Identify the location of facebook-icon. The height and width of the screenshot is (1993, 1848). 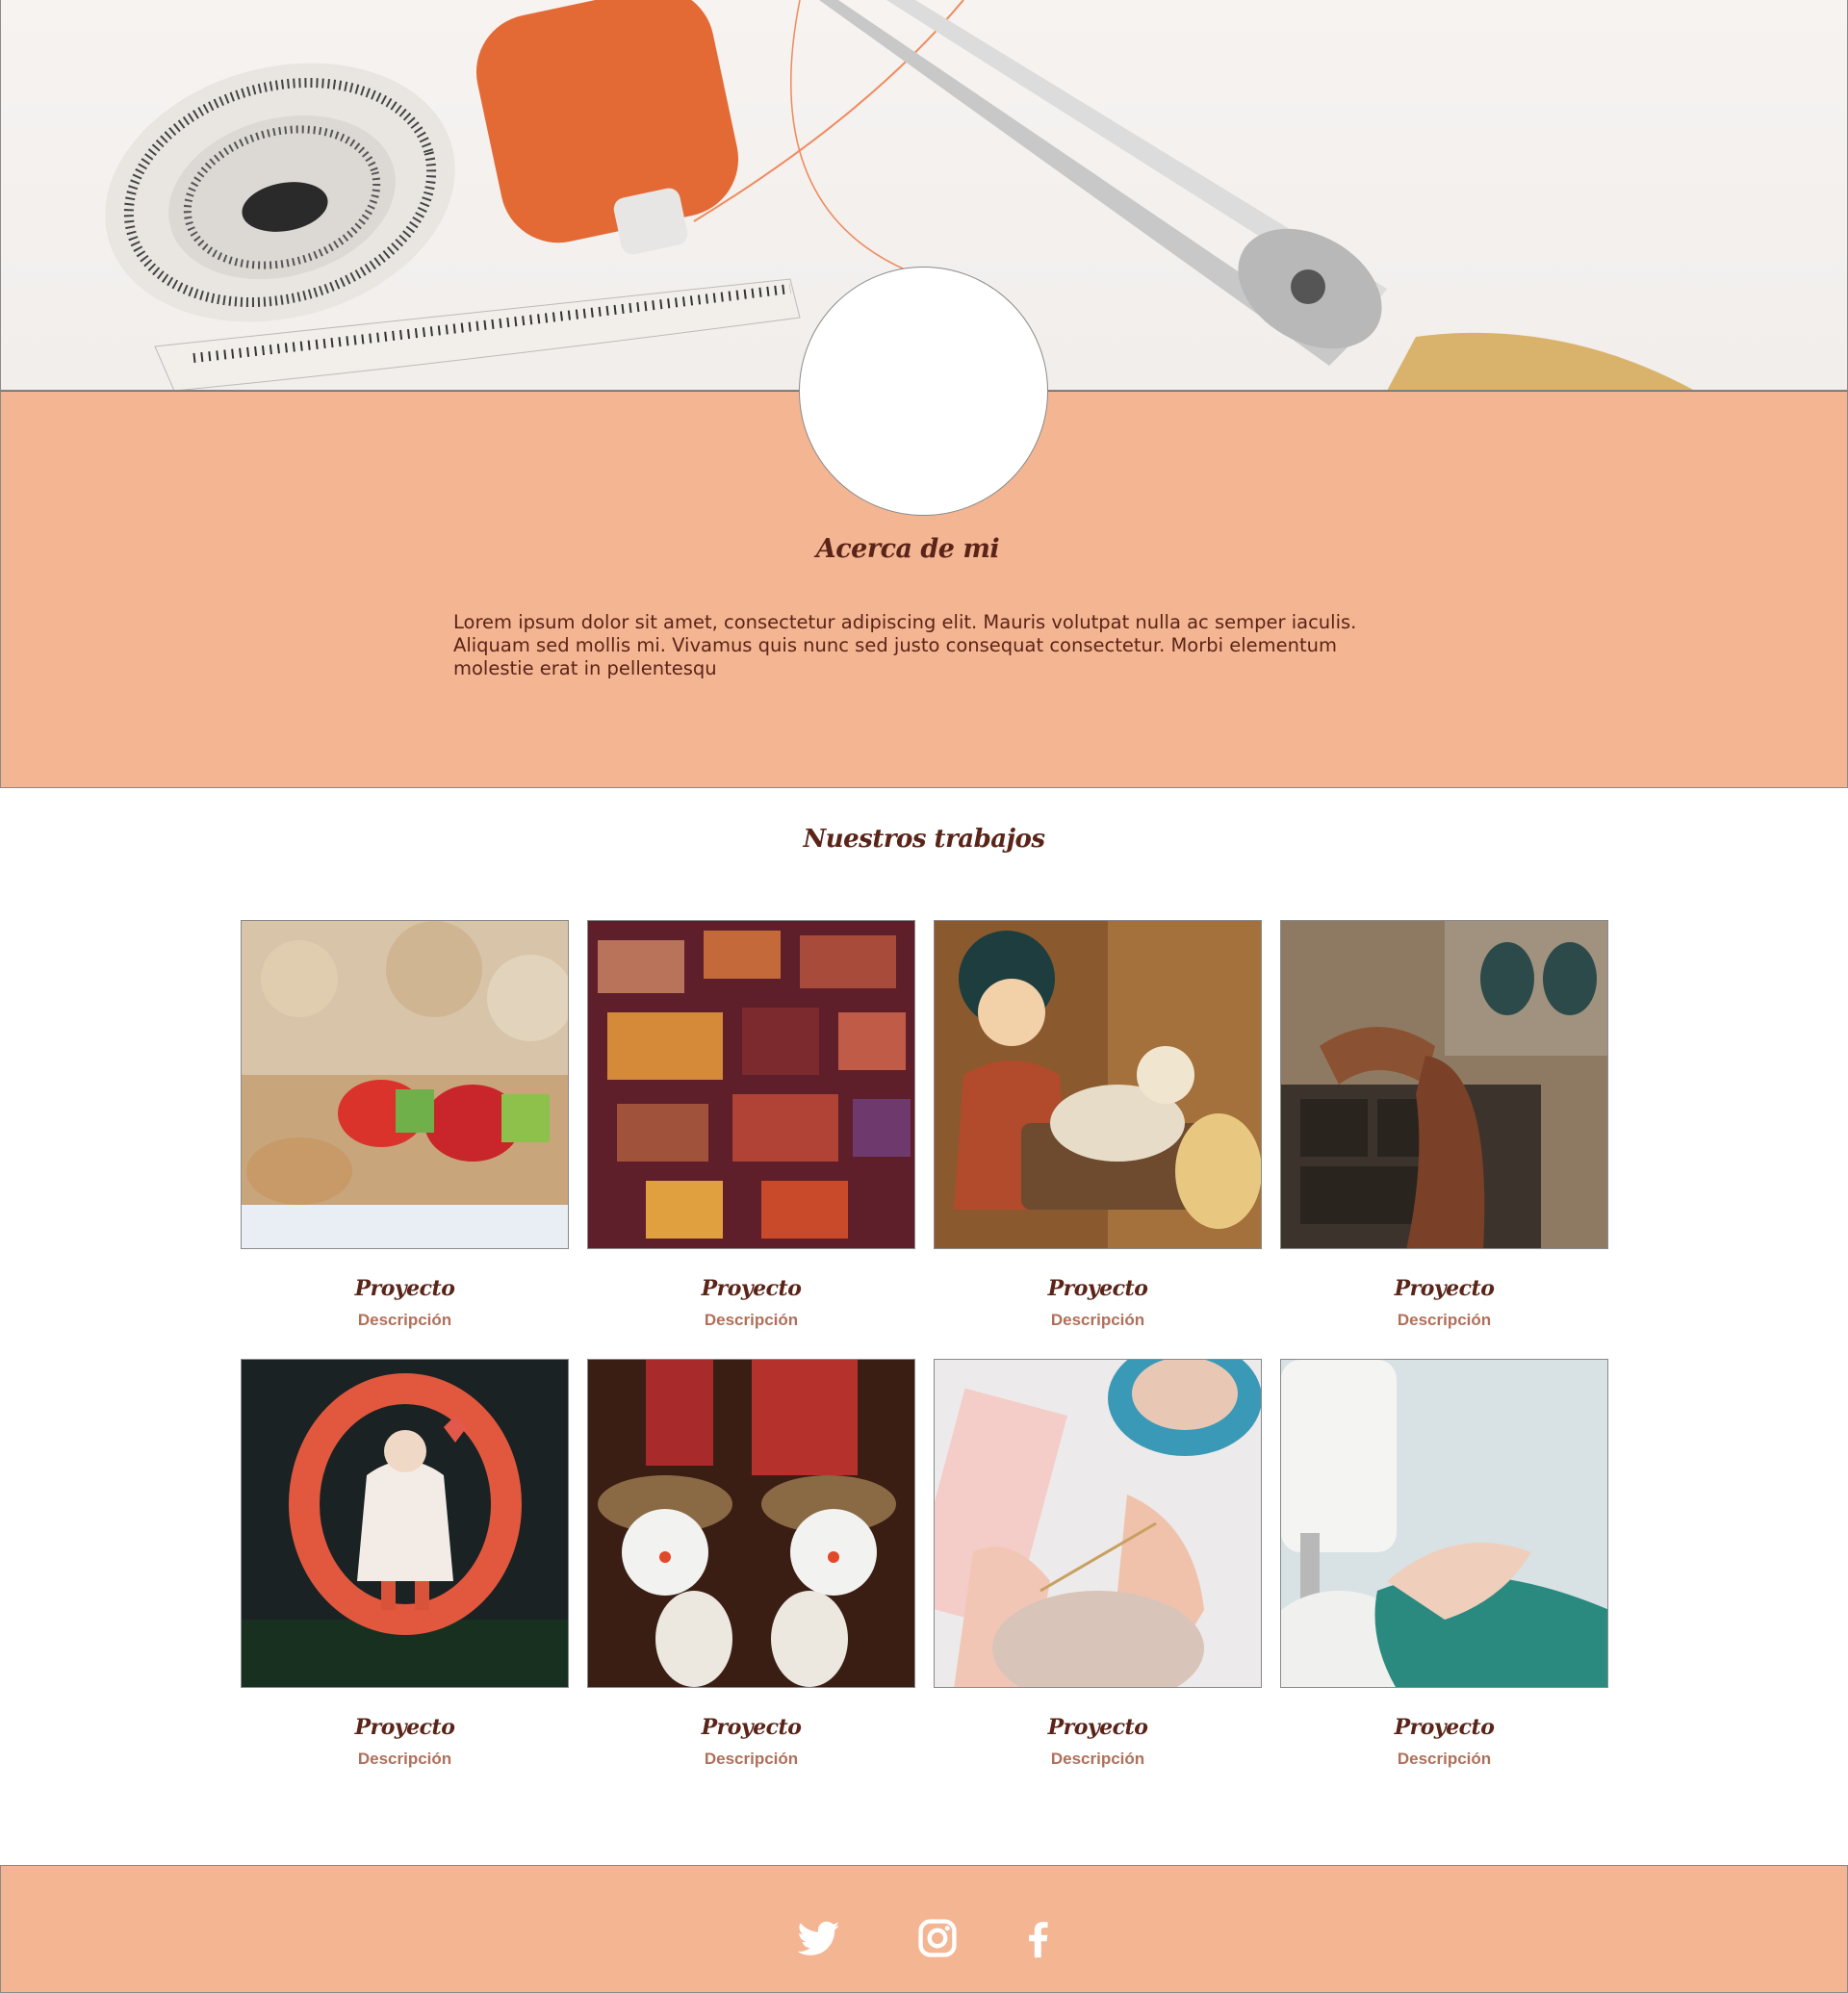
(1038, 1938).